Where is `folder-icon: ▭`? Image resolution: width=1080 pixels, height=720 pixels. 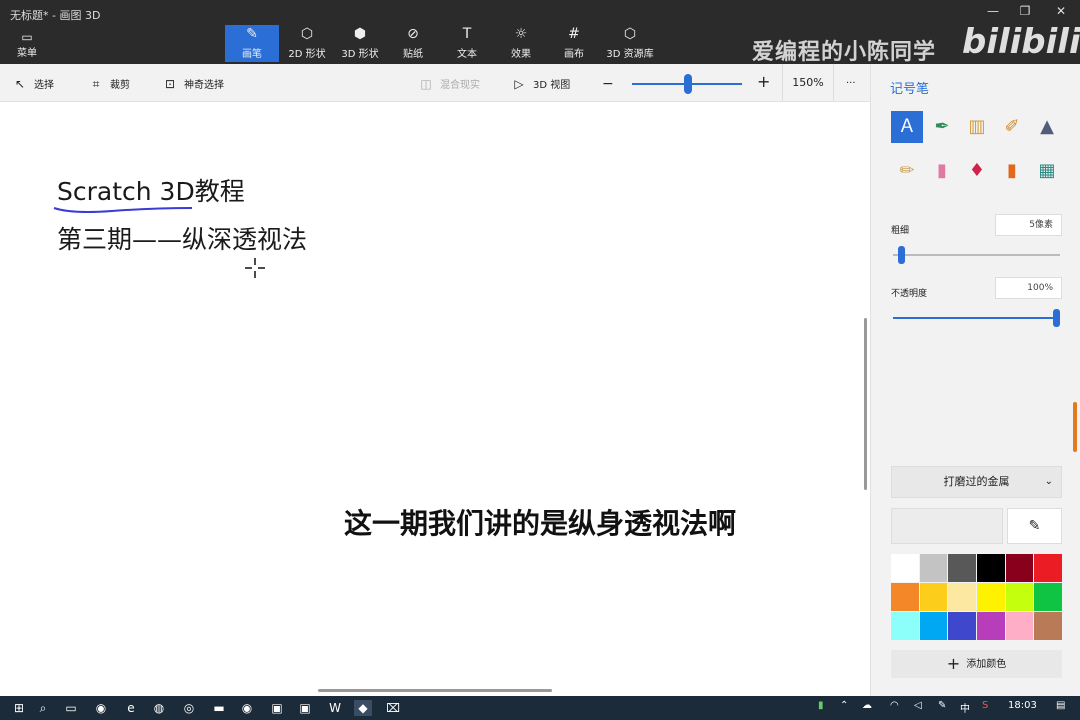 folder-icon: ▭ is located at coordinates (27, 37).